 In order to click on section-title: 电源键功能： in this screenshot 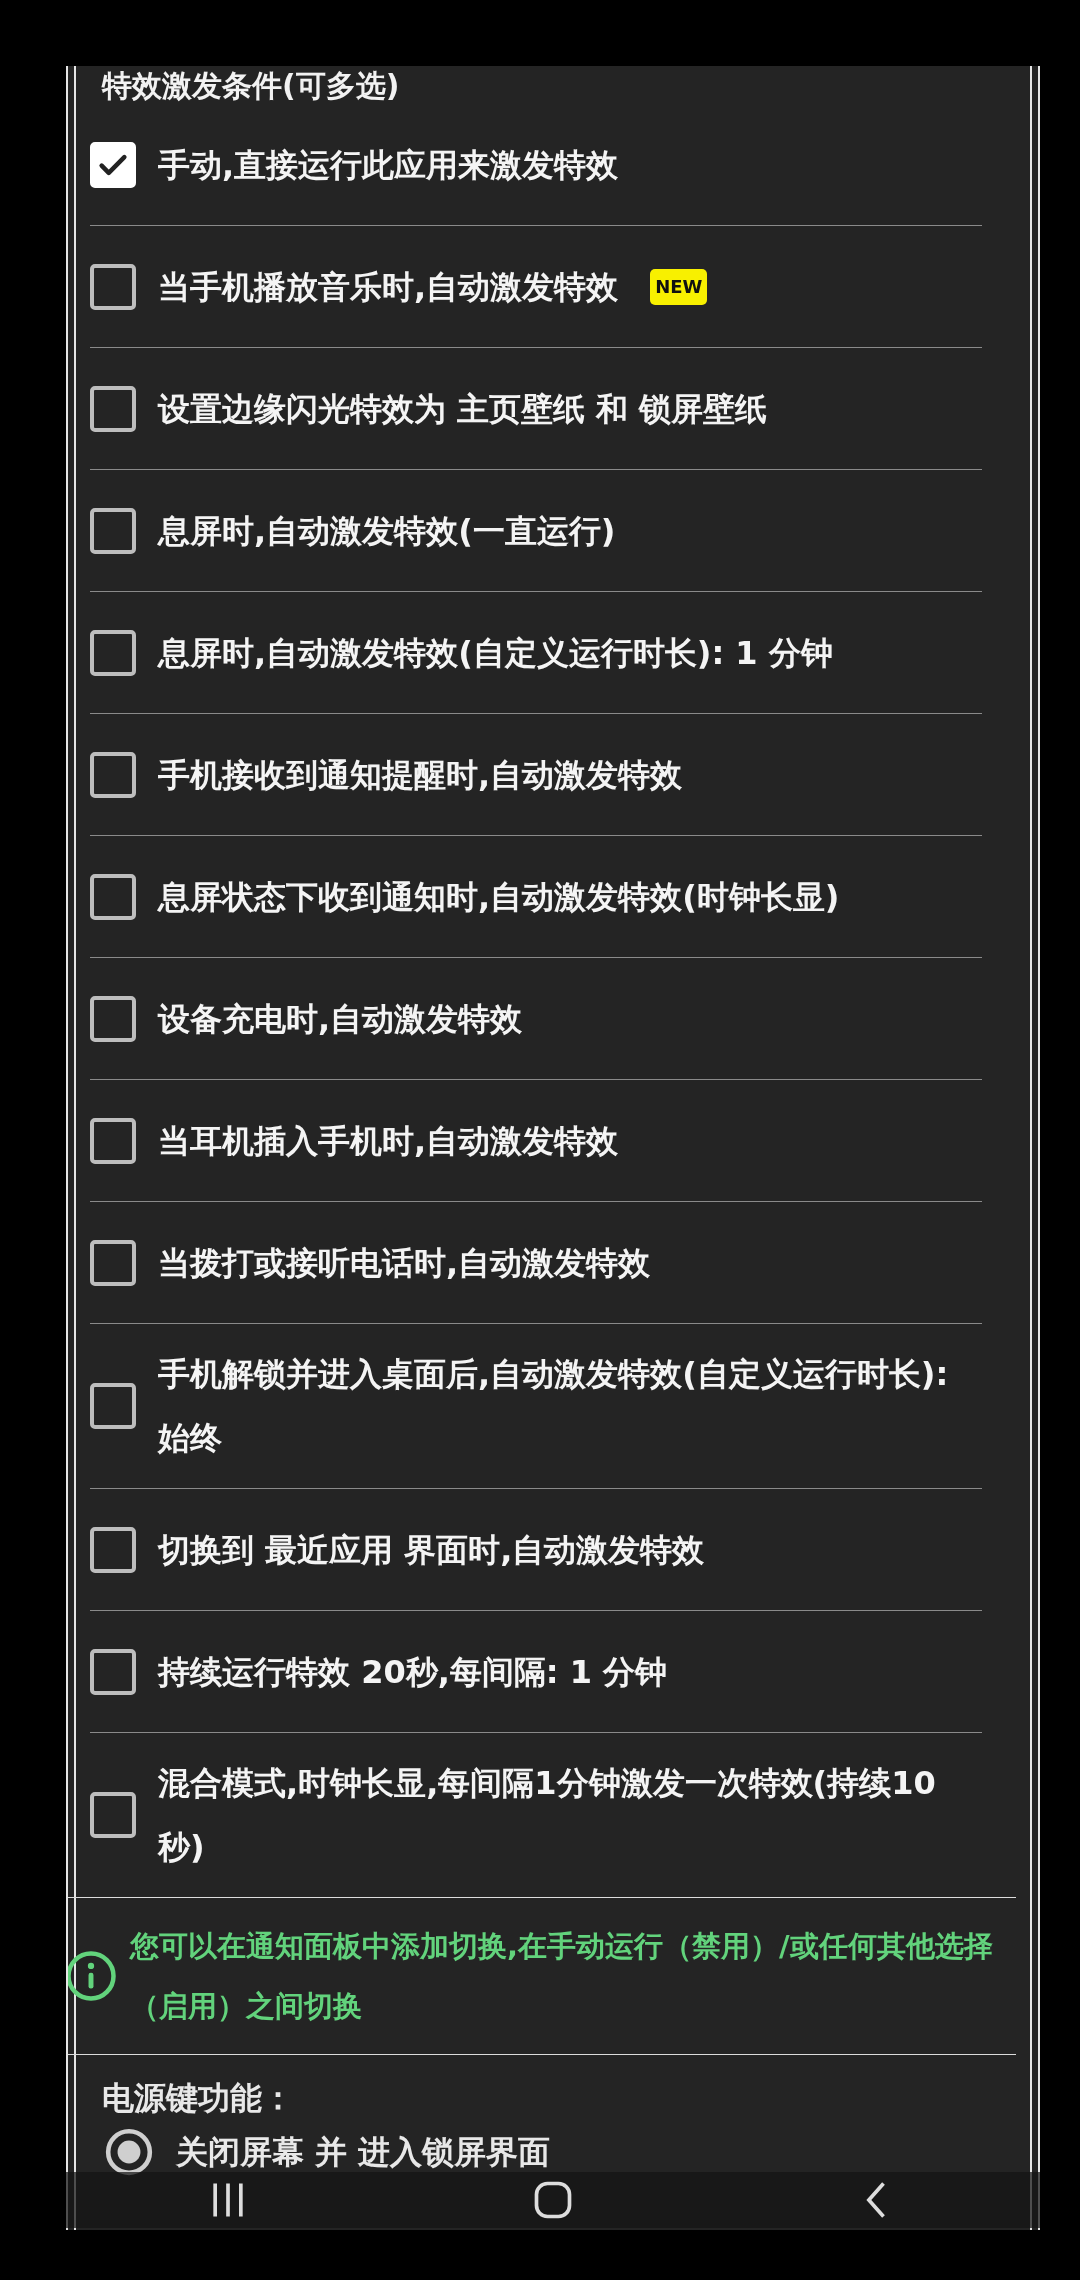, I will do `click(198, 2098)`.